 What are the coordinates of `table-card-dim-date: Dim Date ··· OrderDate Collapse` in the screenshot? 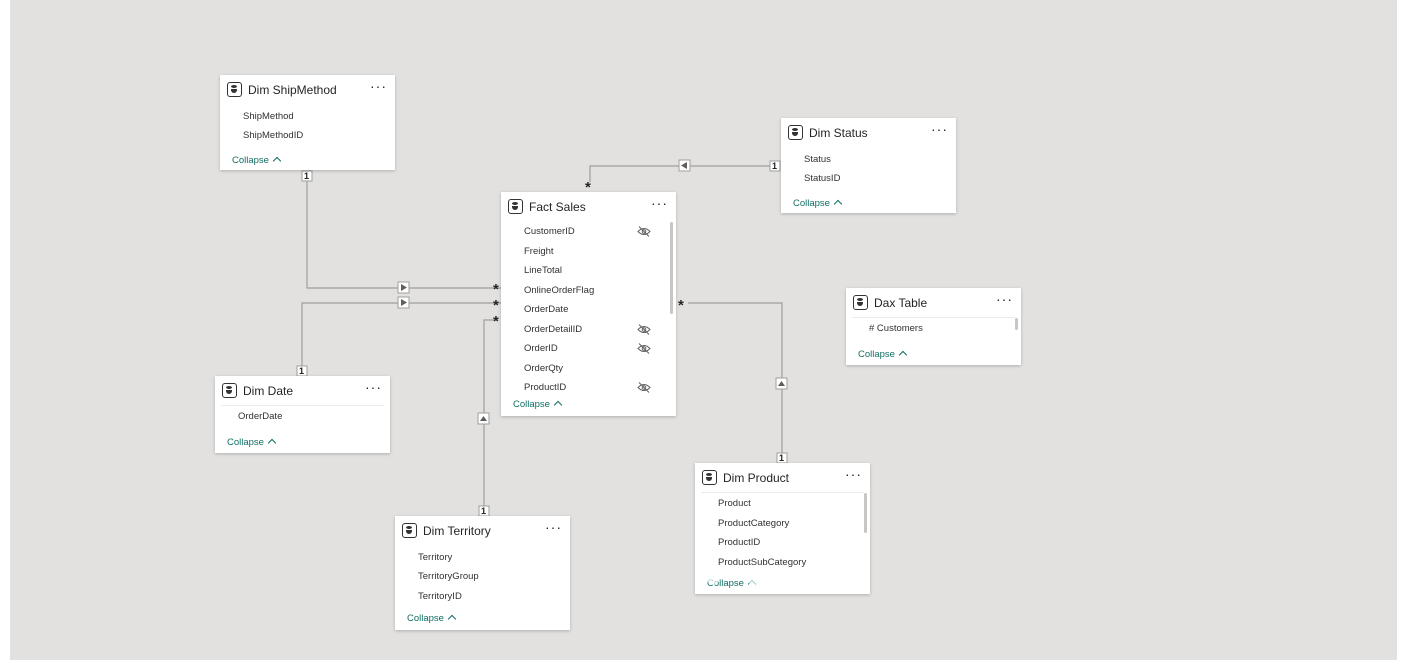 It's located at (302, 414).